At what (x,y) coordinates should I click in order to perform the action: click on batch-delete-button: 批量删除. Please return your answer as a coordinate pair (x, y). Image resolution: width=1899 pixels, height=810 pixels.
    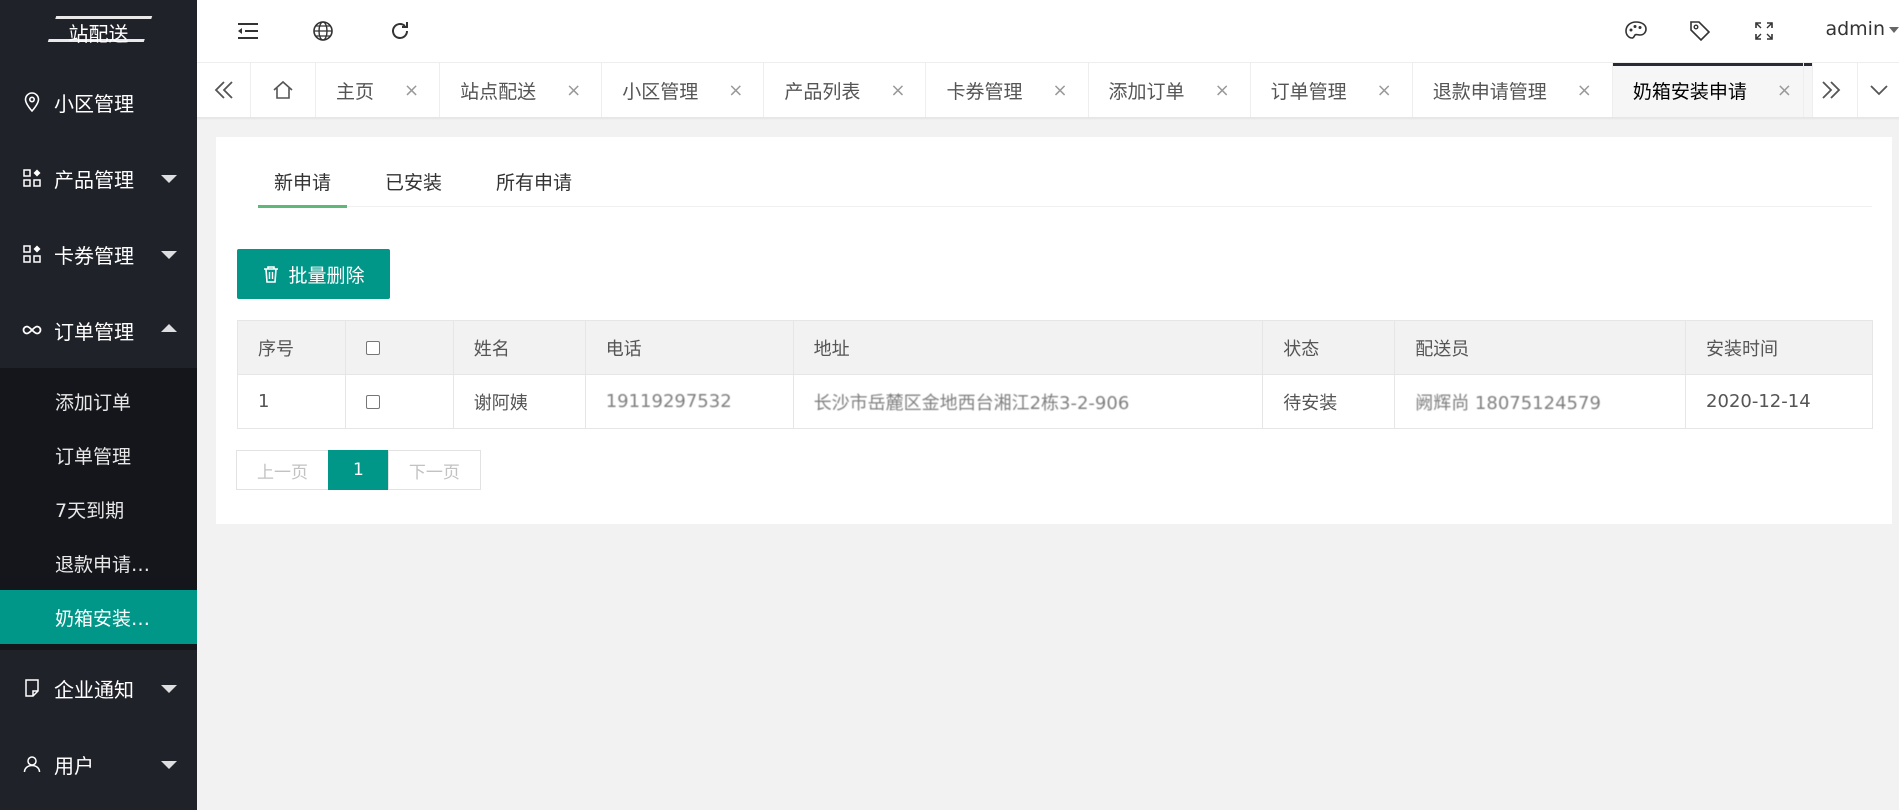
    Looking at the image, I should click on (313, 274).